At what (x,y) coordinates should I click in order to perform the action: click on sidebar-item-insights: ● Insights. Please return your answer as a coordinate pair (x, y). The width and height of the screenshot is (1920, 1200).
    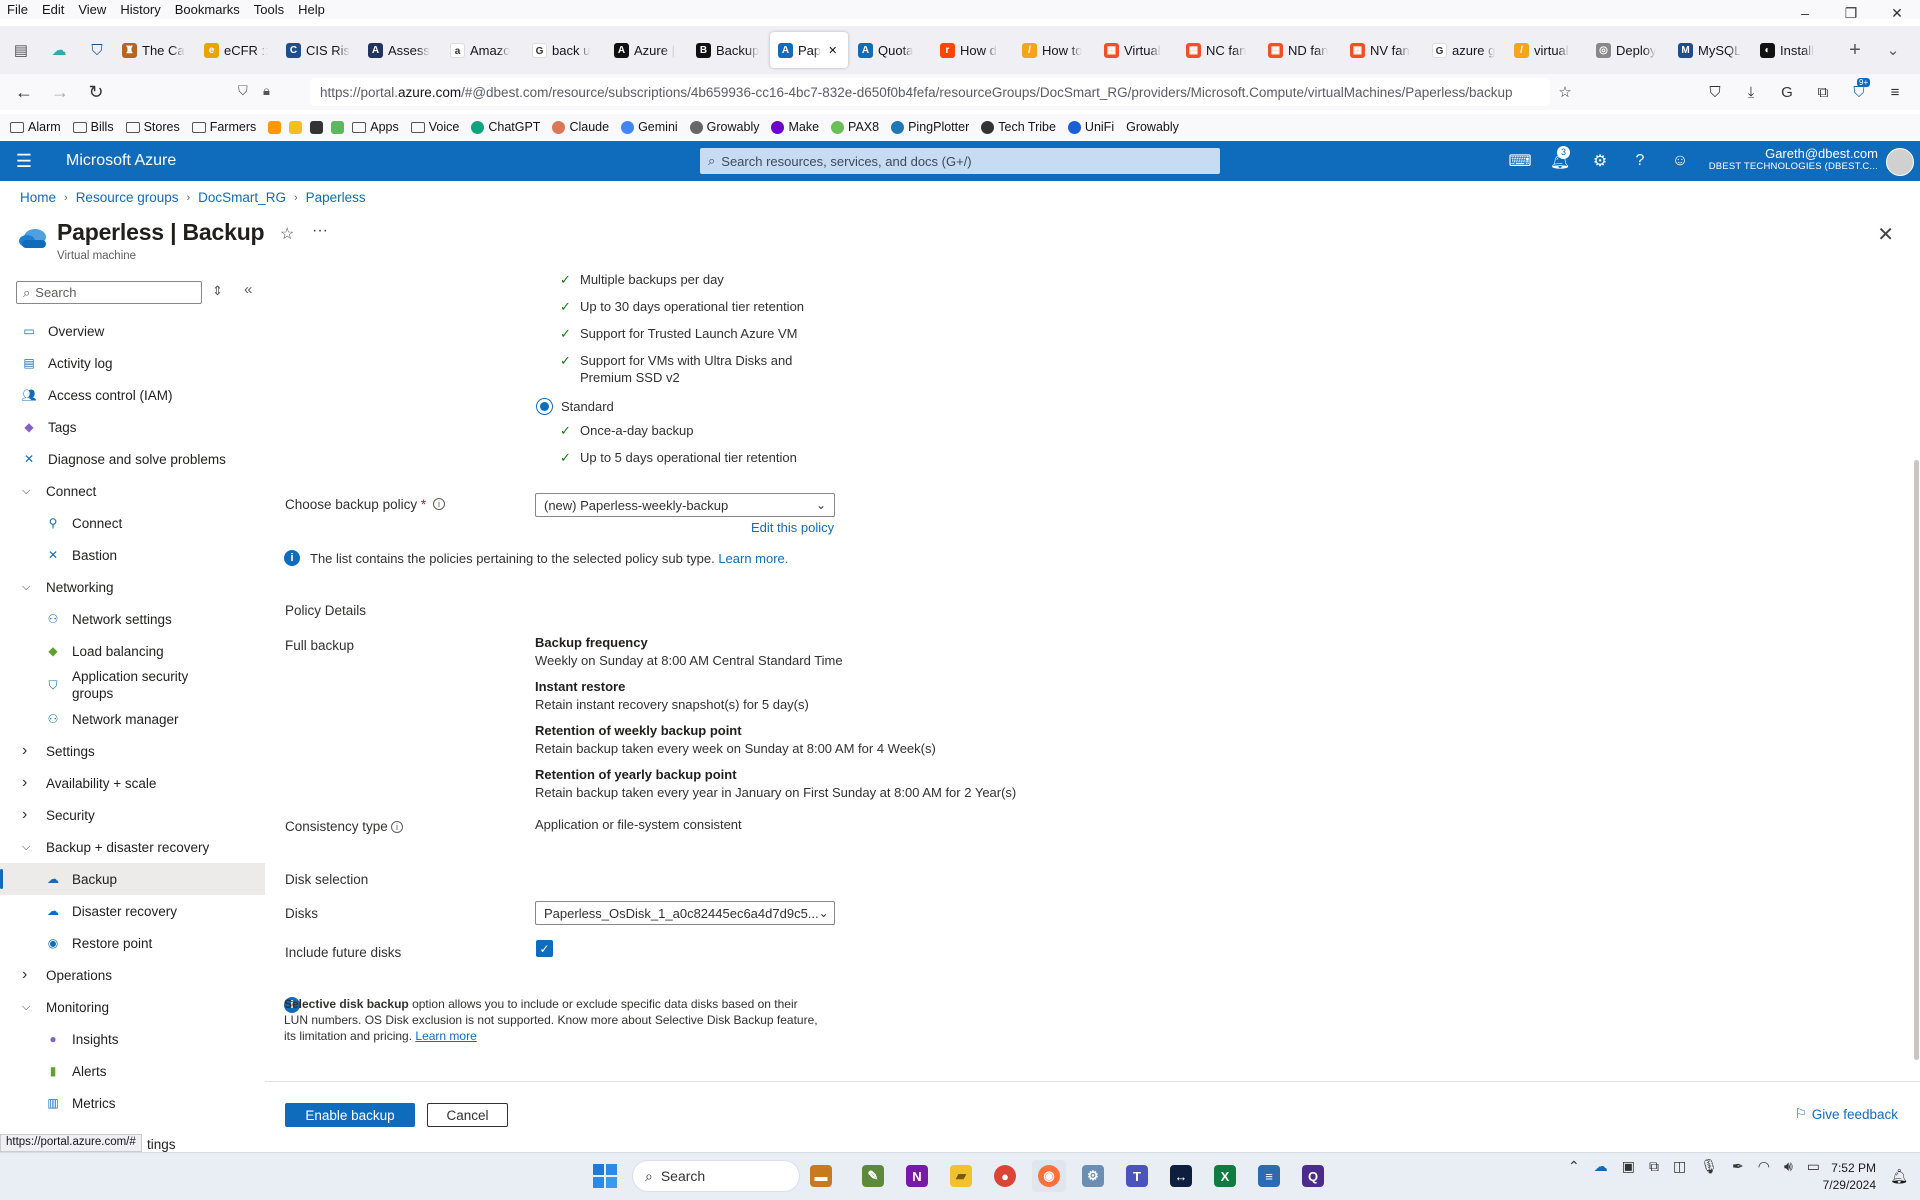
    Looking at the image, I should click on (132, 1039).